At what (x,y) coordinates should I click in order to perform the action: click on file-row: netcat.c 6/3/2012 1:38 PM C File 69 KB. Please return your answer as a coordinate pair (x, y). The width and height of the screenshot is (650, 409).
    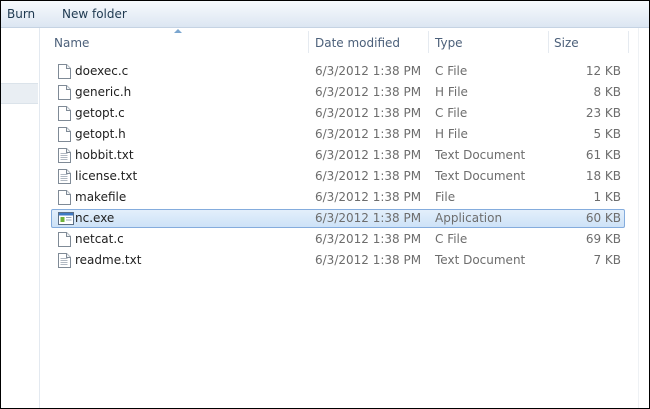
    Looking at the image, I should click on (338, 239).